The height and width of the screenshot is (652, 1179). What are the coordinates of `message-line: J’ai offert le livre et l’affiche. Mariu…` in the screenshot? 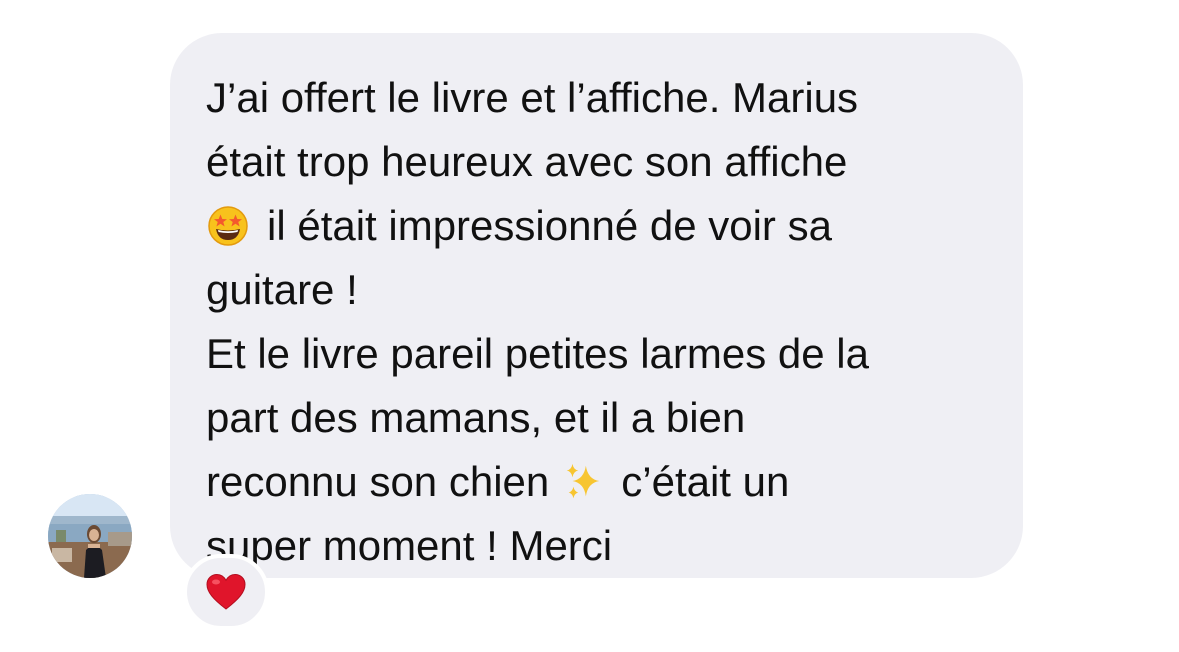 It's located at (599, 97).